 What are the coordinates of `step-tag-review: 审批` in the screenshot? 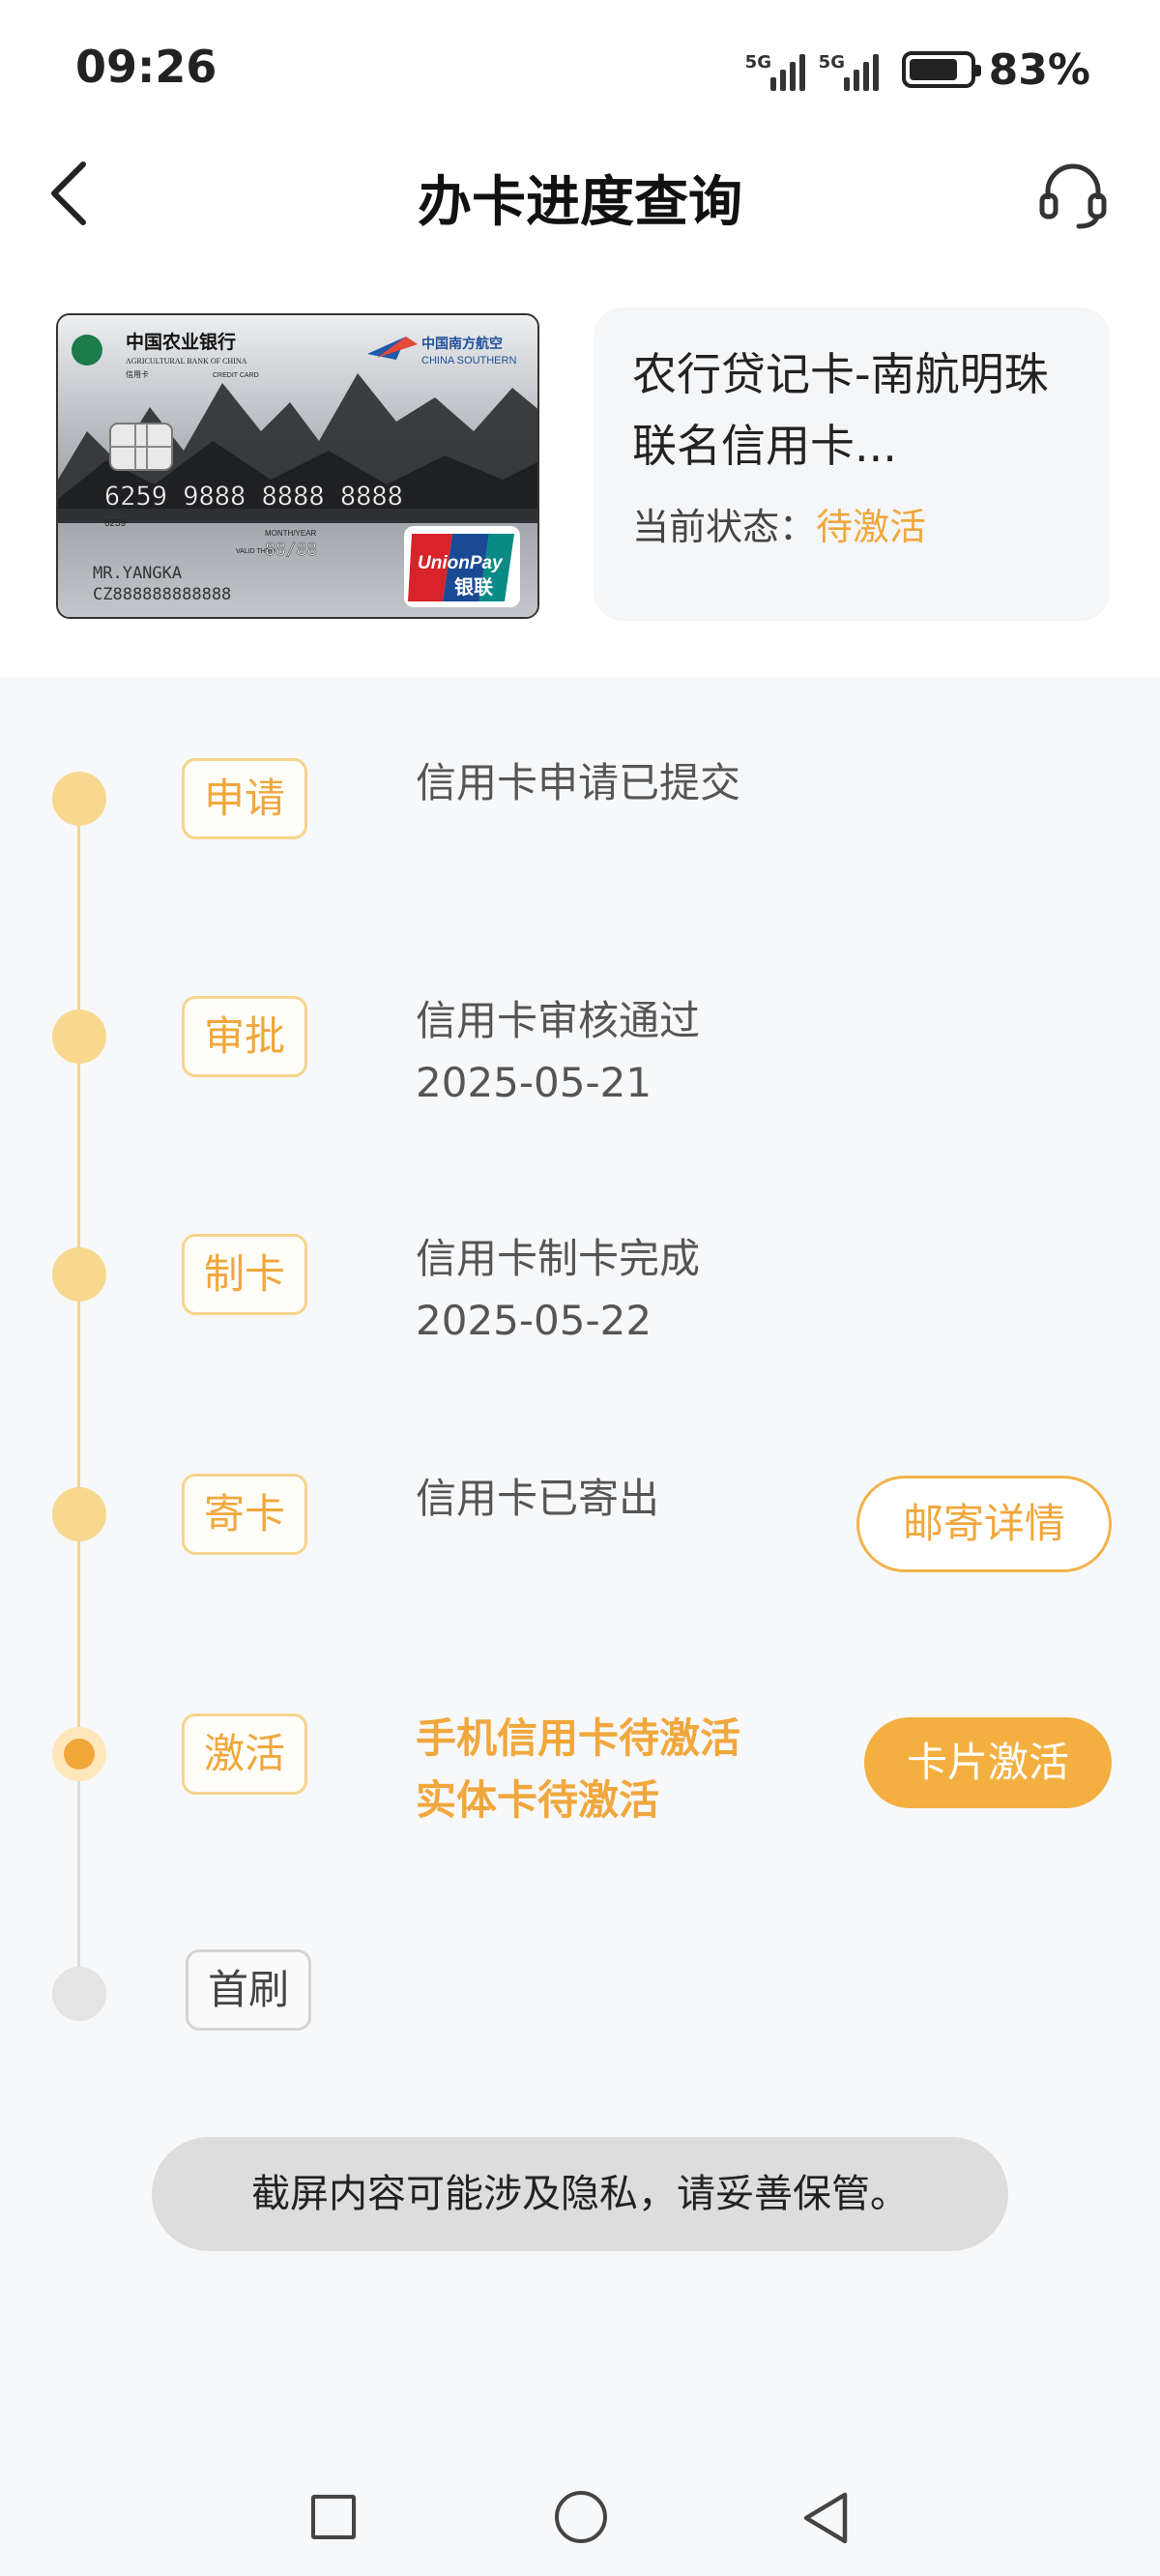 It's located at (244, 1036).